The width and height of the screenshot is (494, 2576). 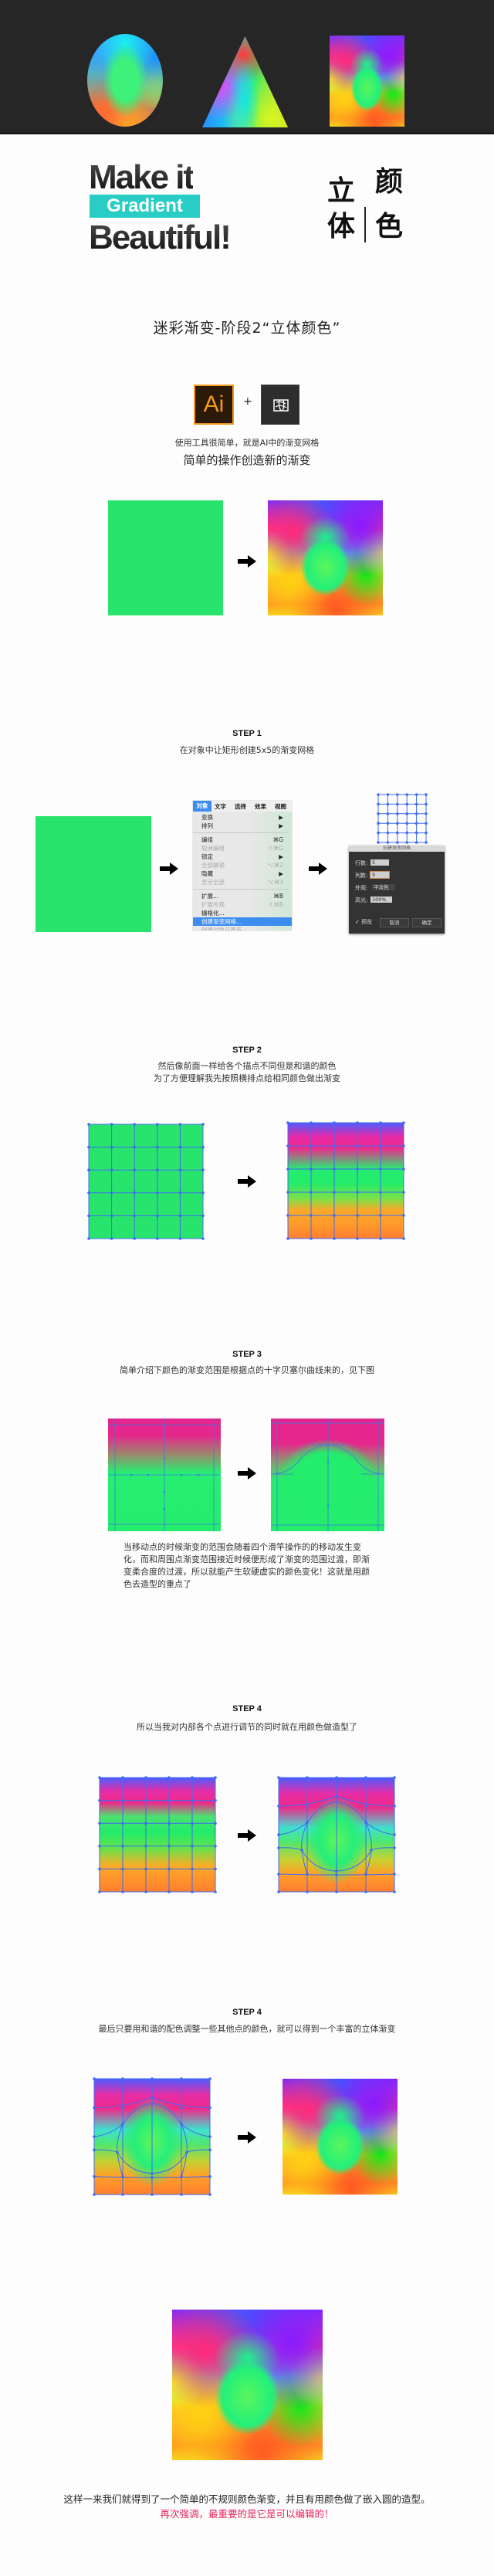 What do you see at coordinates (247, 460) in the screenshot?
I see `intro-text-2: 简单的操作创造新的渐变` at bounding box center [247, 460].